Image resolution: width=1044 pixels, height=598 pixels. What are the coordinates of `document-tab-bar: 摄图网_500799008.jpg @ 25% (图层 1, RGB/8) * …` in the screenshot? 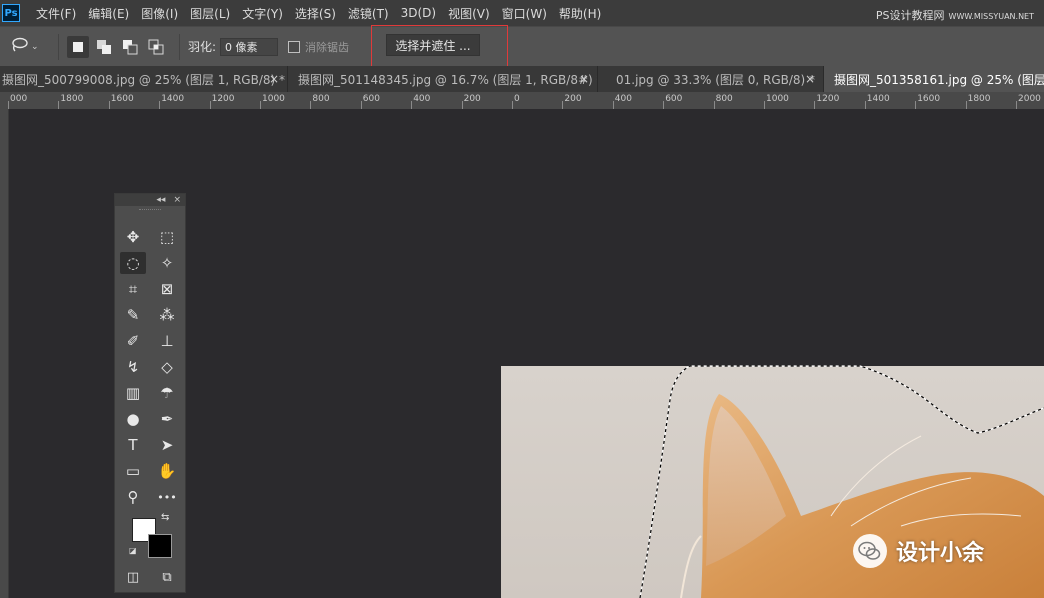 It's located at (522, 79).